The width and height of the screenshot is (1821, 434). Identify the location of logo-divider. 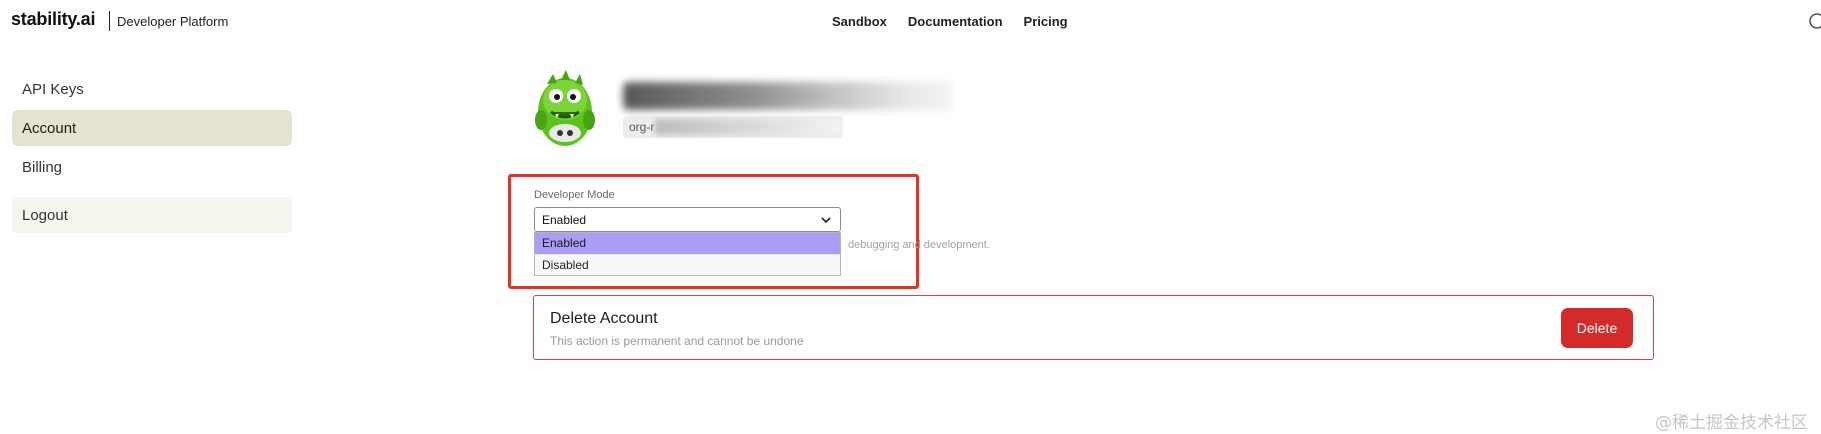
(109, 21).